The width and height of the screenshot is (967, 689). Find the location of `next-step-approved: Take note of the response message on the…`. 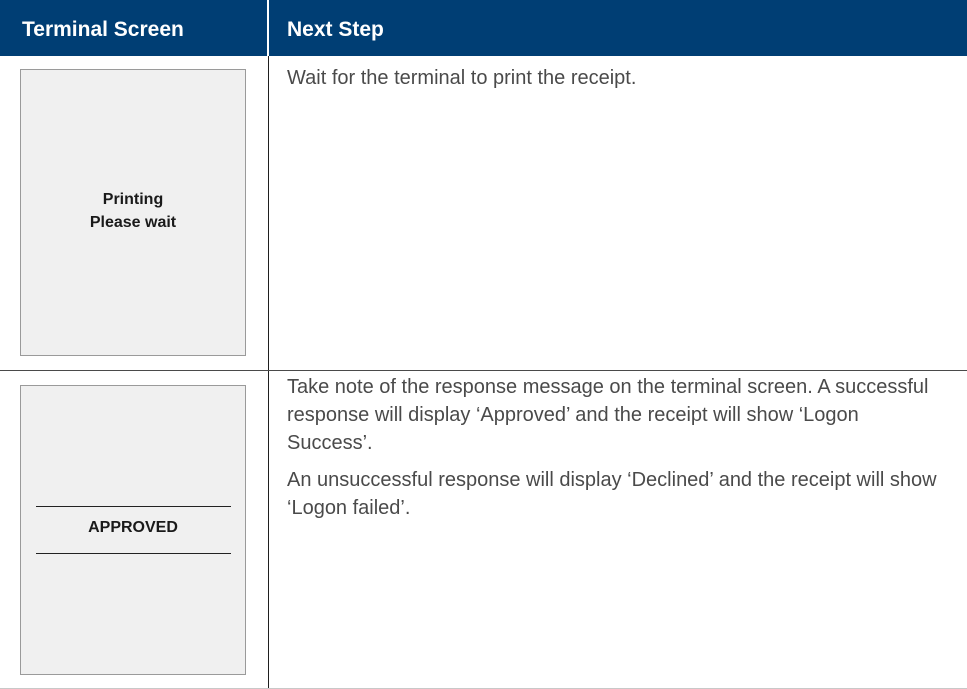

next-step-approved: Take note of the response message on the… is located at coordinates (617, 447).